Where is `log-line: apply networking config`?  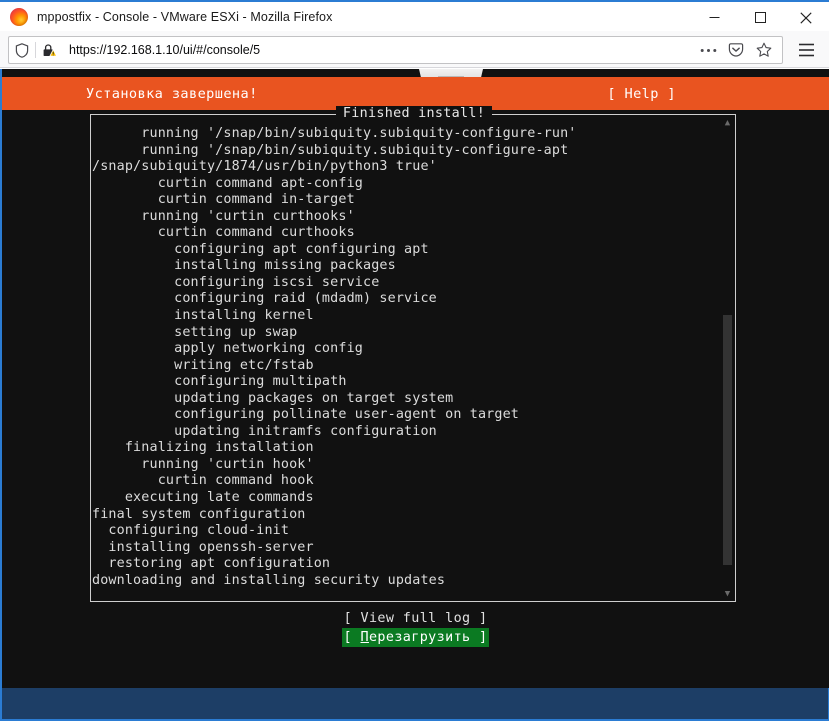
log-line: apply networking config is located at coordinates (227, 349).